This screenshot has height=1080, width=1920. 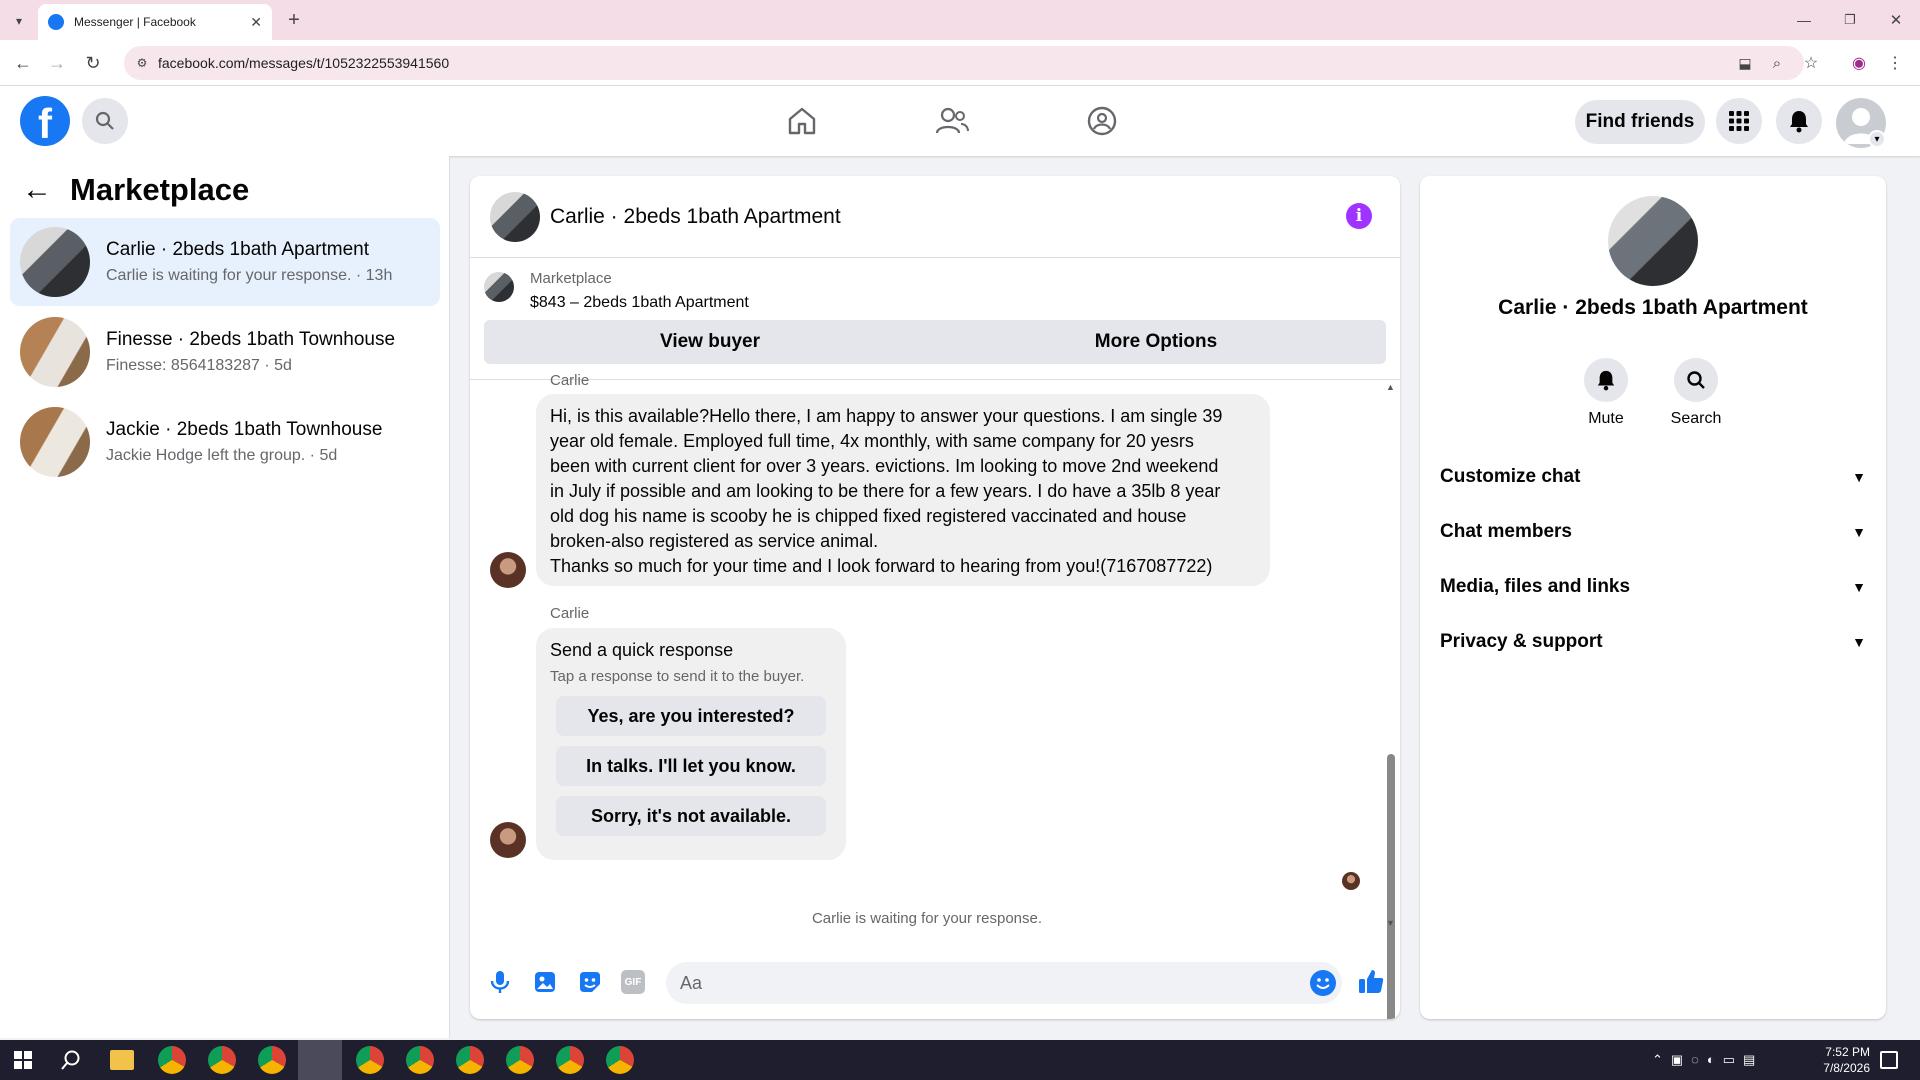 What do you see at coordinates (1371, 981) in the screenshot?
I see `like-thumbs-up-icon` at bounding box center [1371, 981].